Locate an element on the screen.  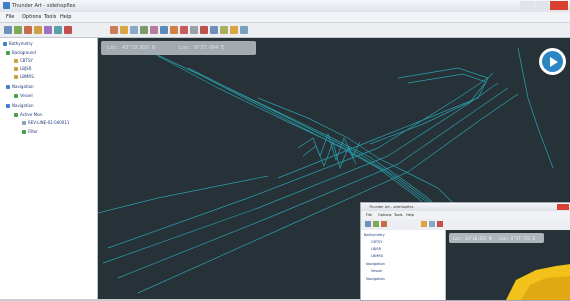
inset-menu-tools: Tools is located at coordinates (398, 215).